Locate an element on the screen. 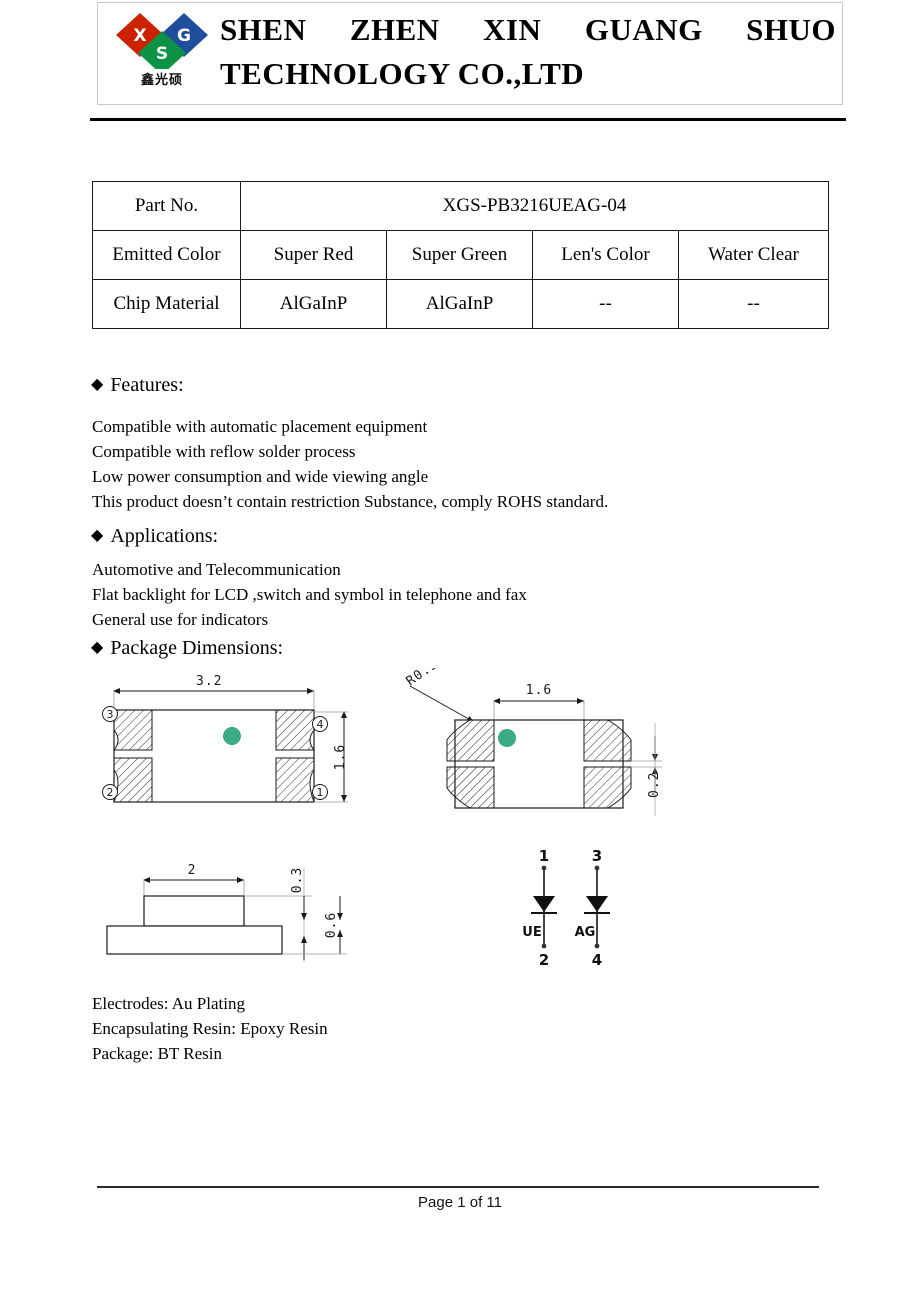 The image size is (920, 1301). logo-letter-s: S is located at coordinates (162, 54).